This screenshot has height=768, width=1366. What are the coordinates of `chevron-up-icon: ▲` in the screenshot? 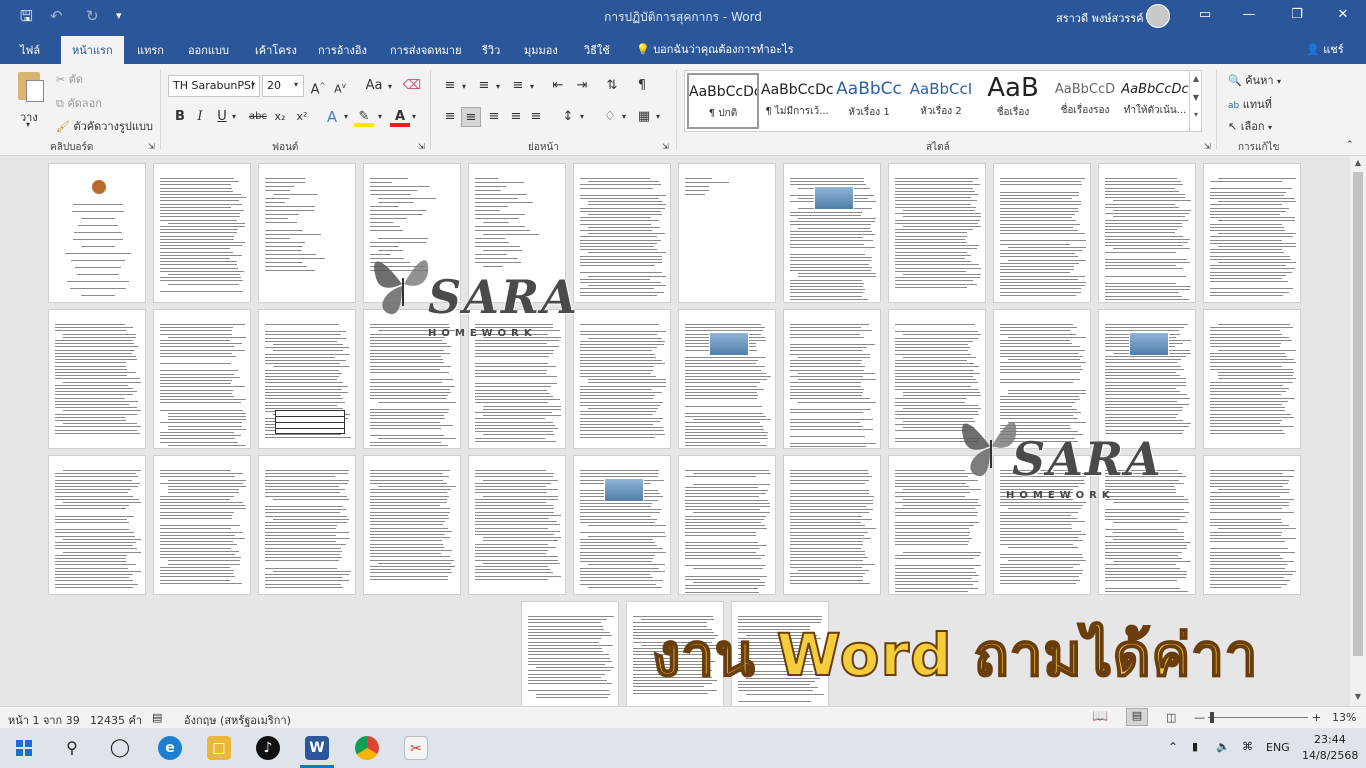 It's located at (1196, 78).